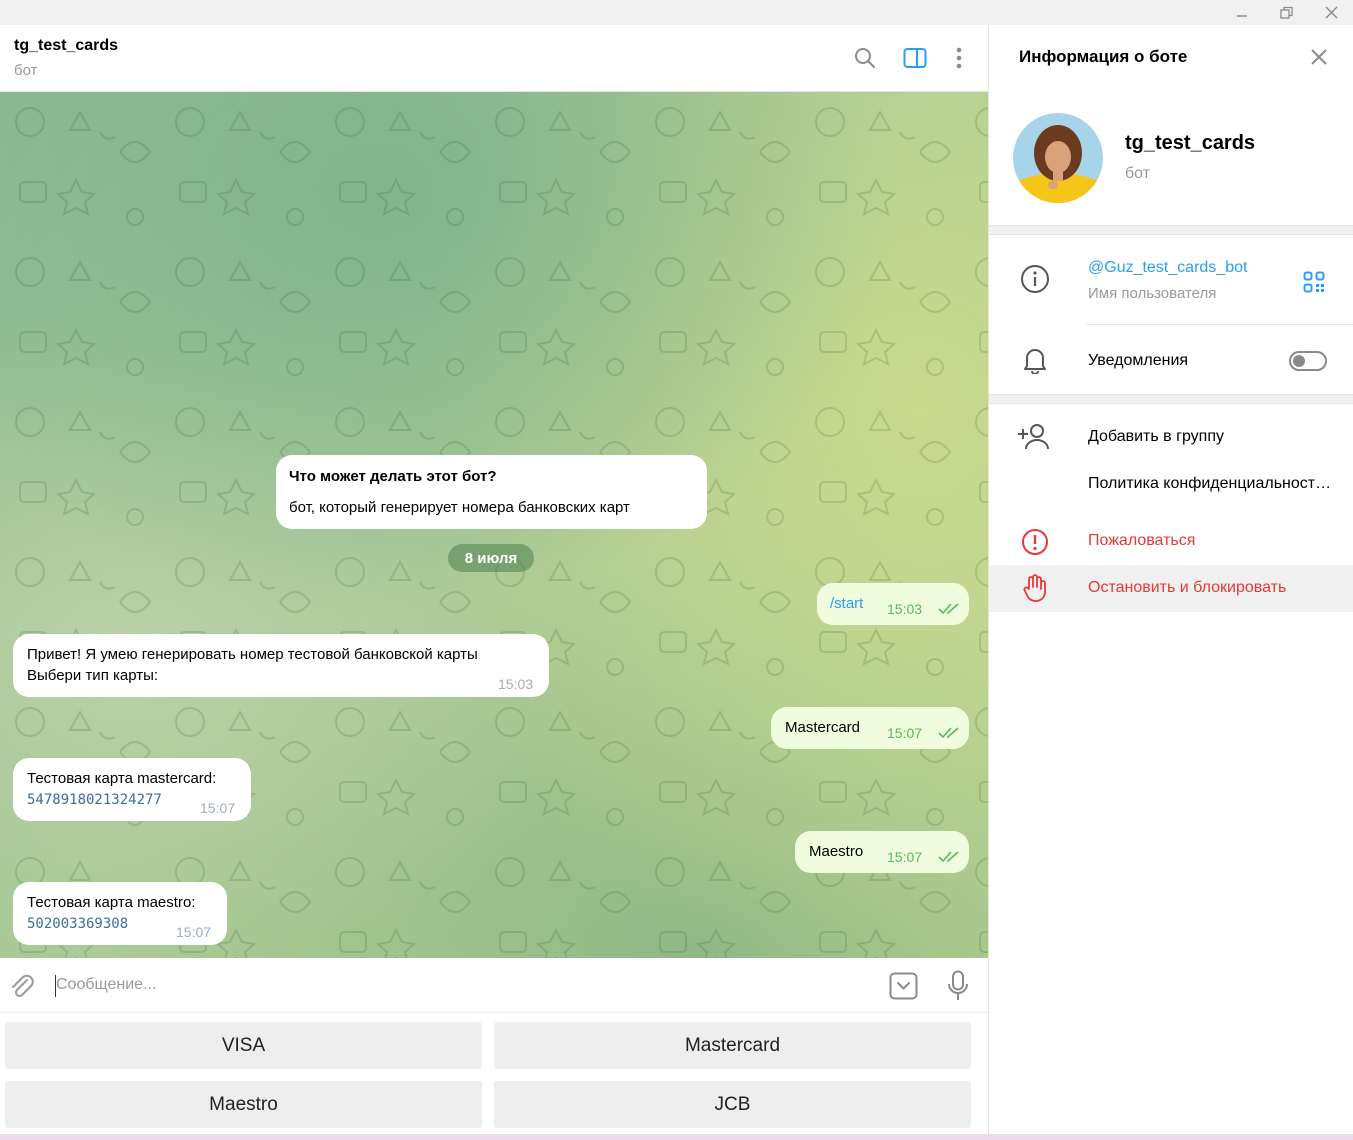 This screenshot has width=1353, height=1140. I want to click on message-text: /start, so click(846, 603).